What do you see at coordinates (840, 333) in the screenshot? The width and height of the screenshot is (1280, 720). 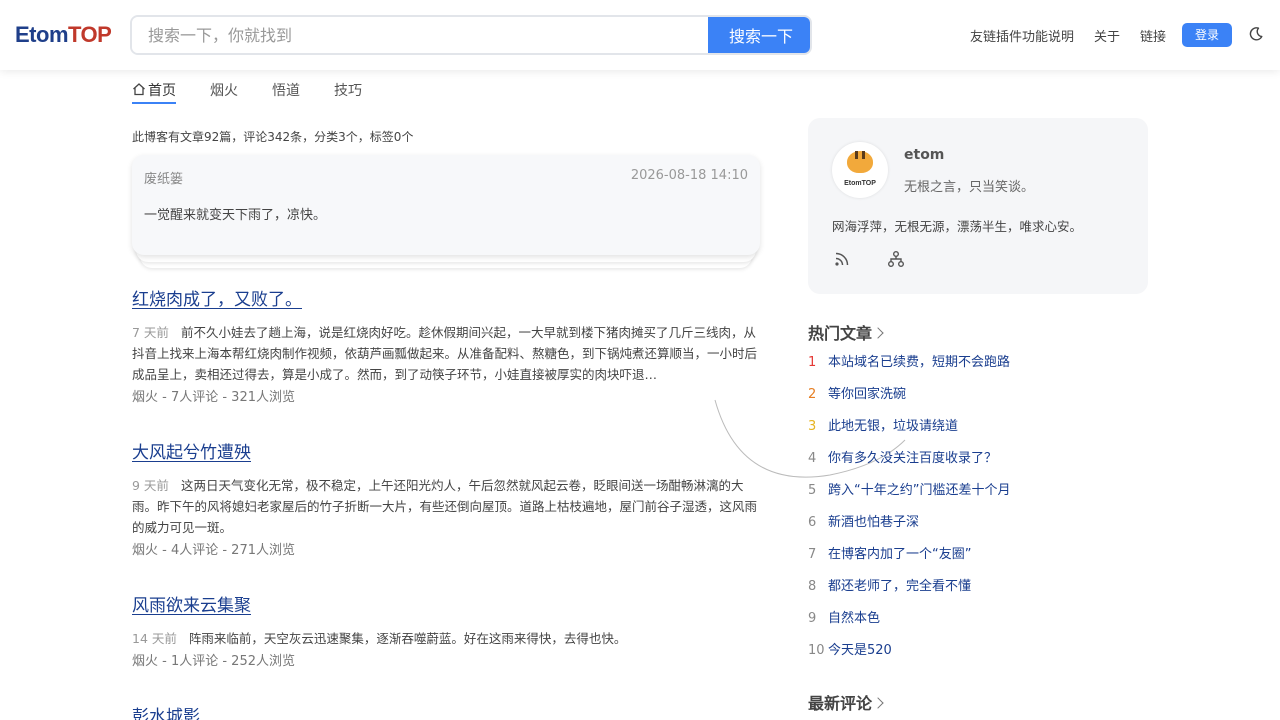 I see `hot-articles-title: 热门文章` at bounding box center [840, 333].